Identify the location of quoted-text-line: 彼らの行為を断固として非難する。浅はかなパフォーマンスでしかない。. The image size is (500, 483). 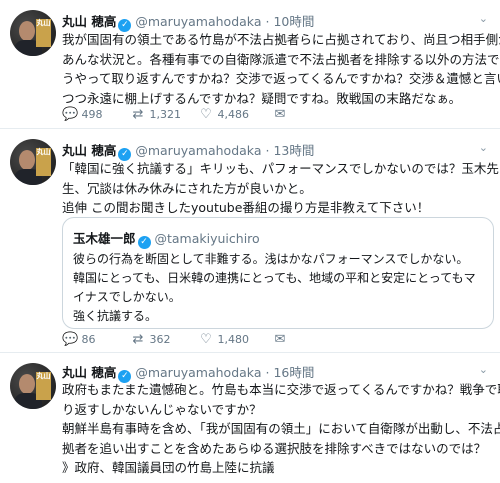
(271, 259).